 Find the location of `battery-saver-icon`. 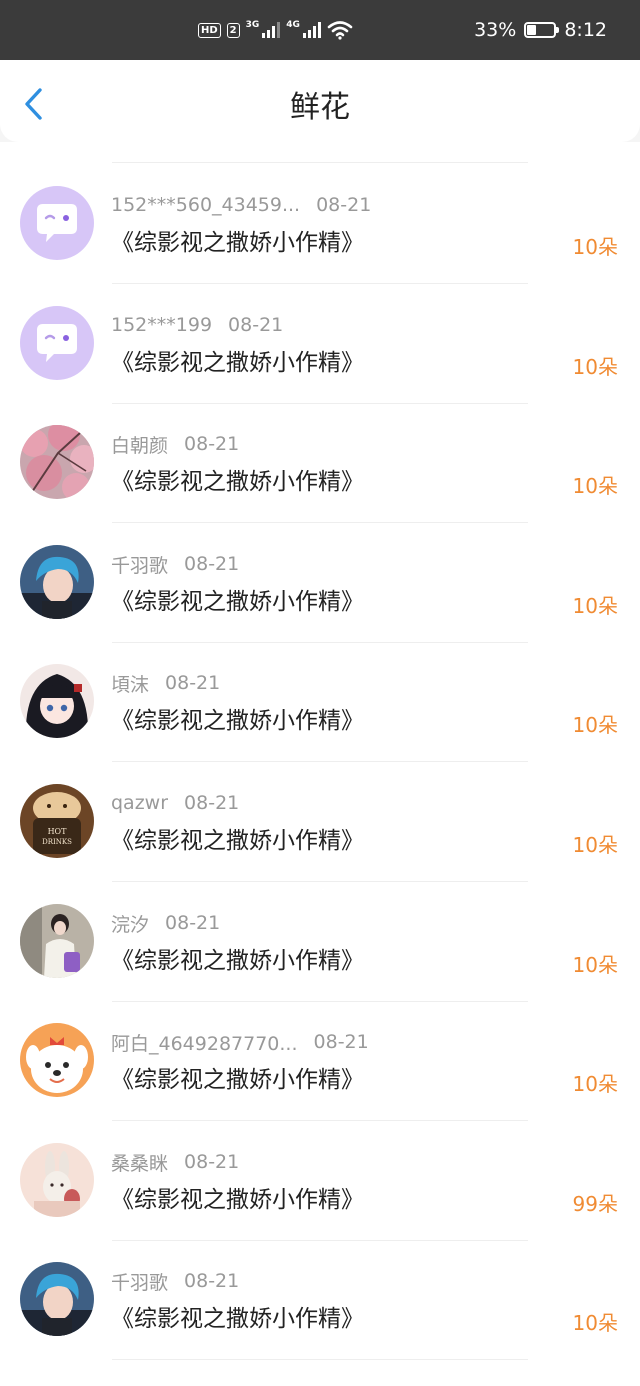

battery-saver-icon is located at coordinates (542, 30).